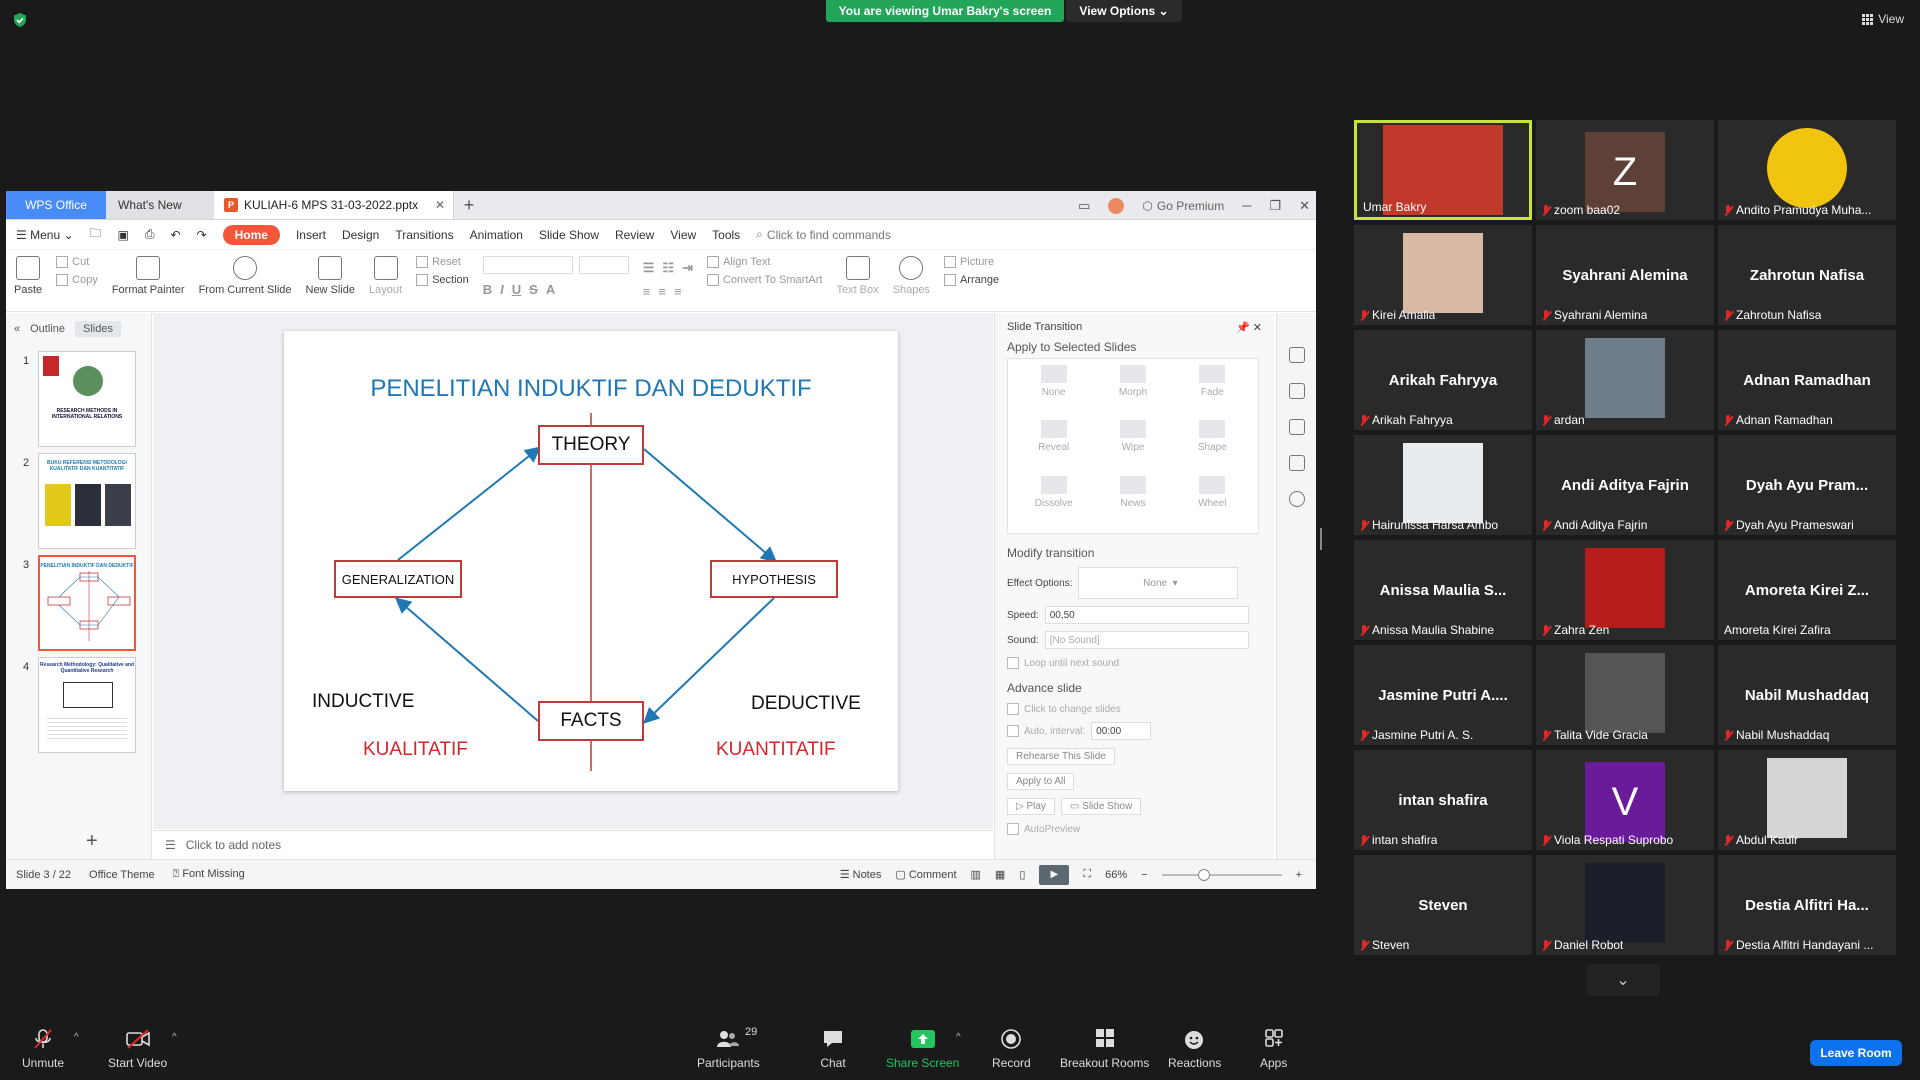  What do you see at coordinates (496, 235) in the screenshot?
I see `tab-animation: Animation` at bounding box center [496, 235].